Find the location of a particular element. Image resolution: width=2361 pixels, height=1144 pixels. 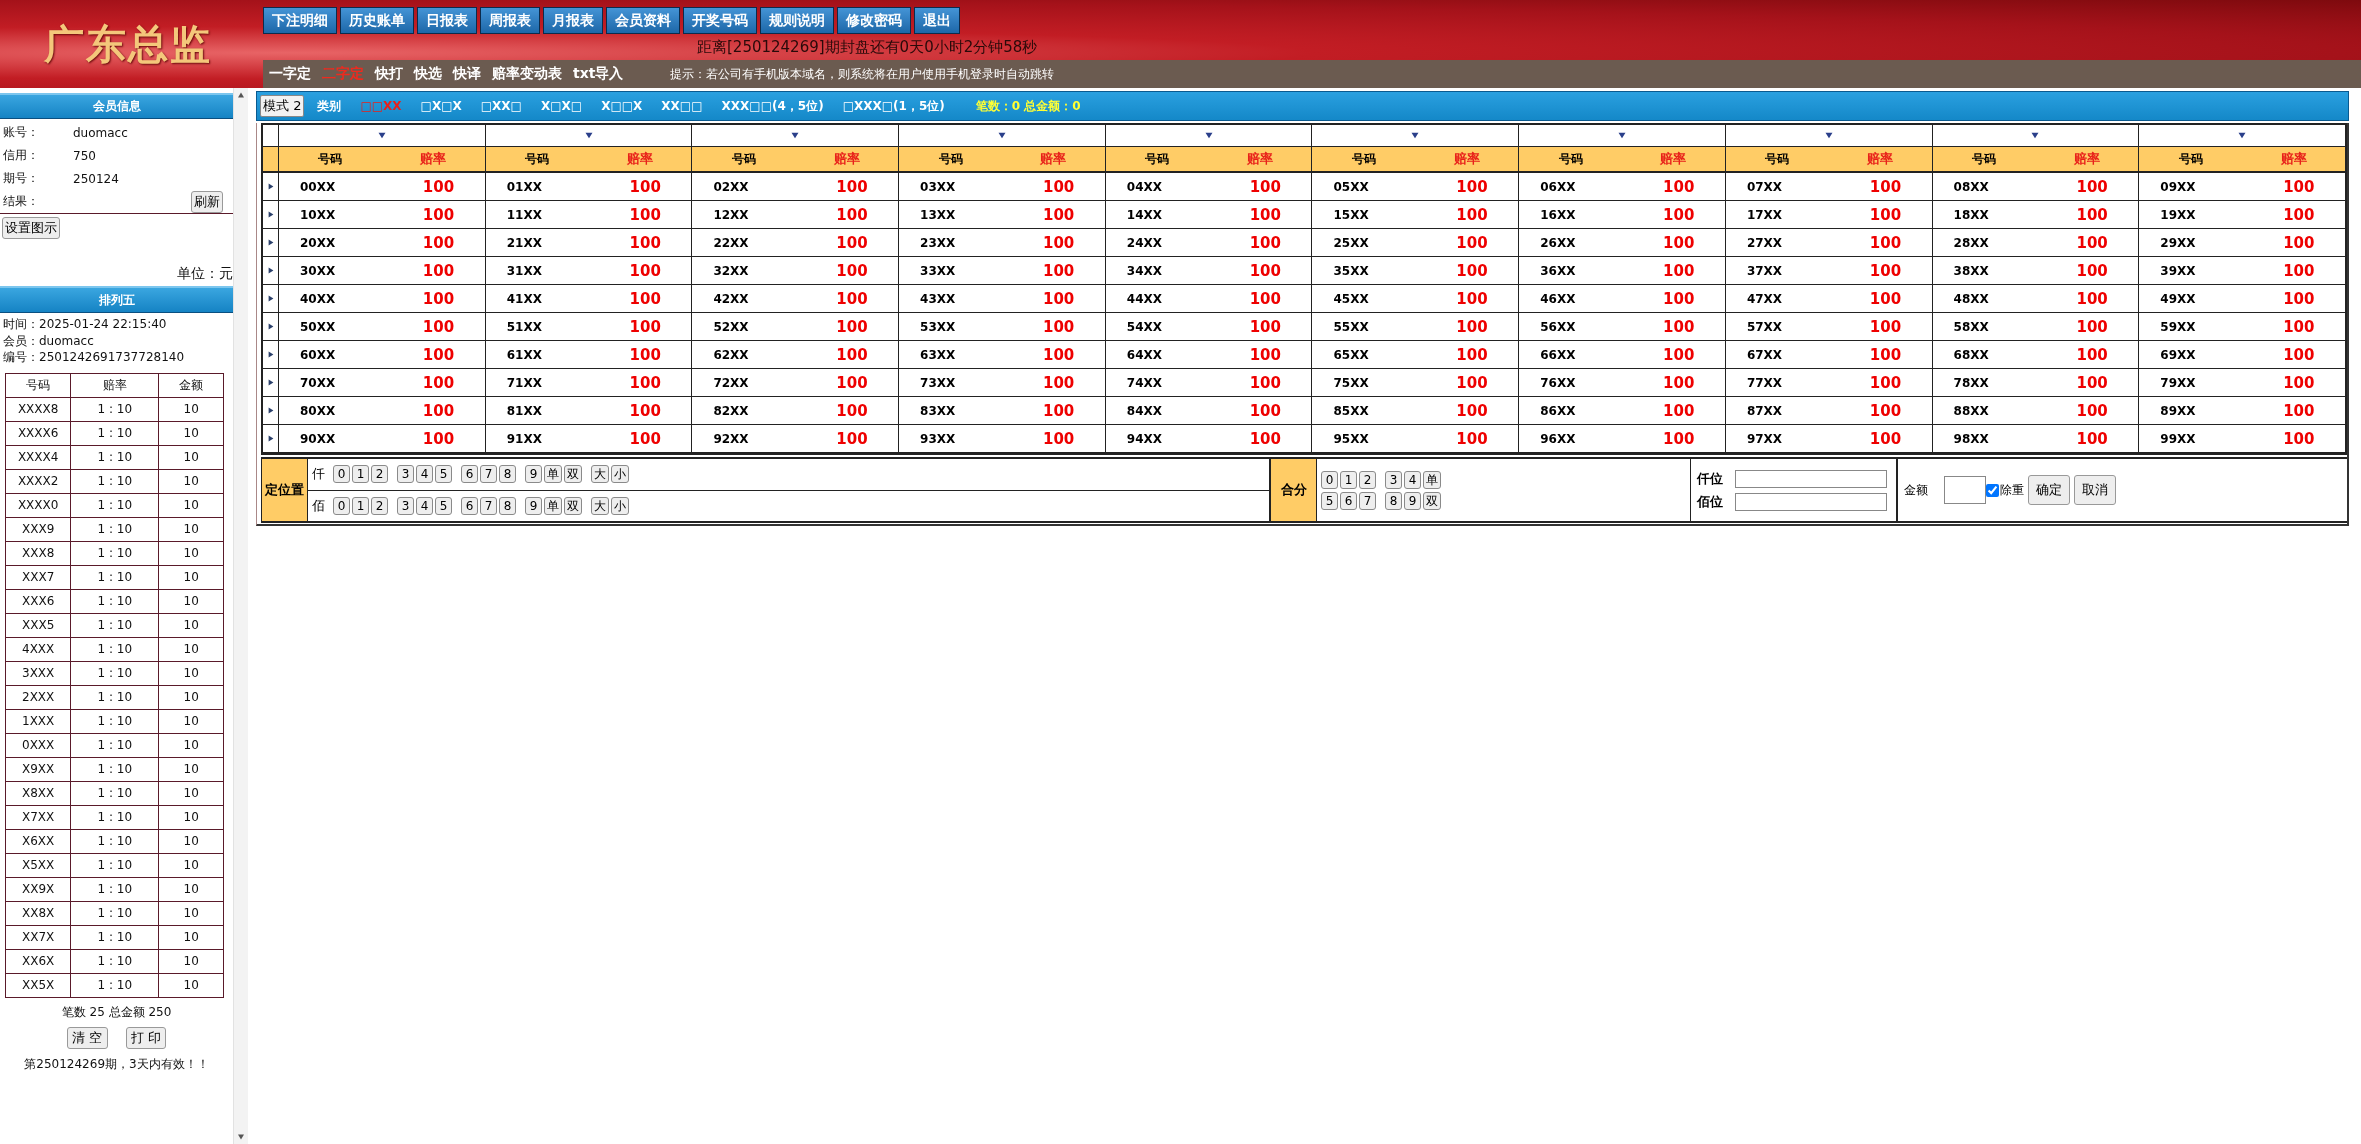

nav-button: 修改密码 is located at coordinates (874, 20).